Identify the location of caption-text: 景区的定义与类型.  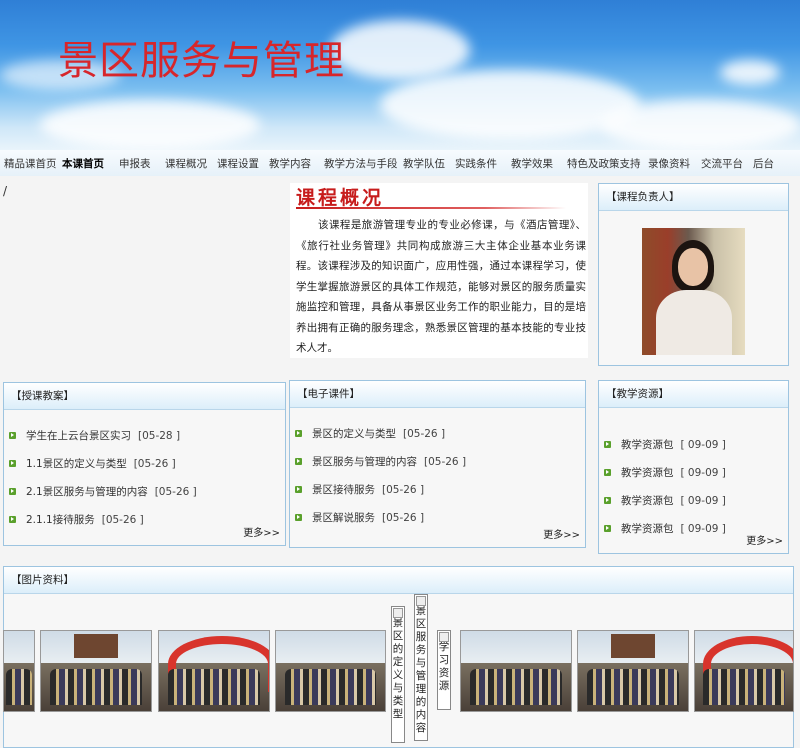
(398, 668).